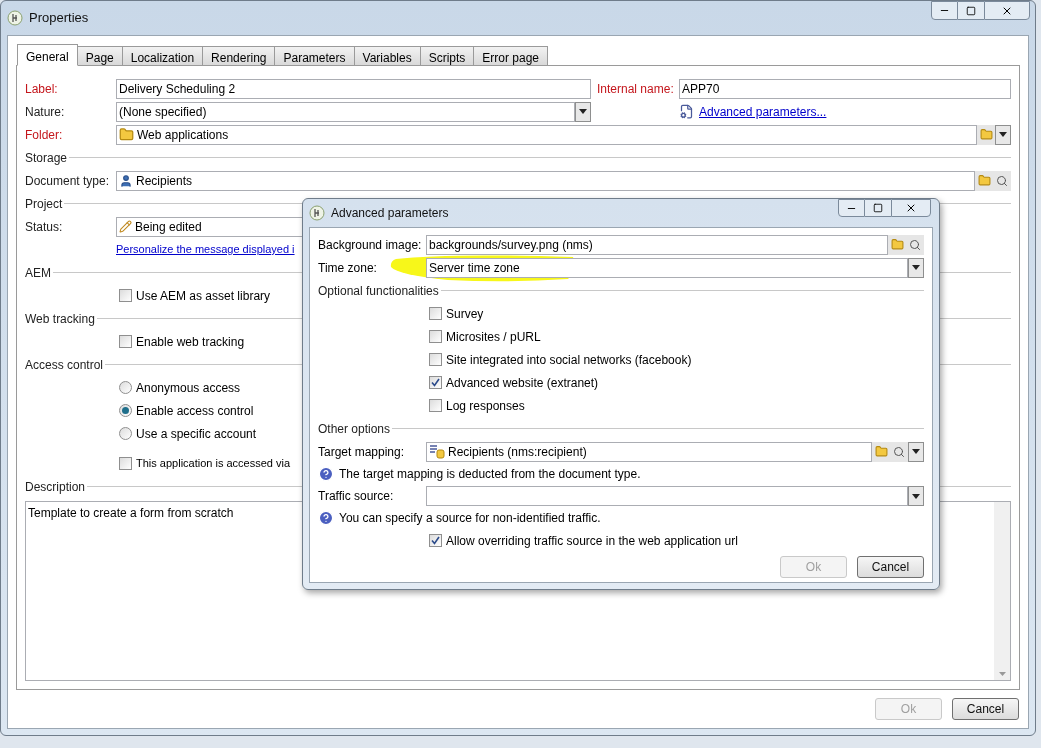 The height and width of the screenshot is (748, 1041). I want to click on section-heading: AEM, so click(38, 273).